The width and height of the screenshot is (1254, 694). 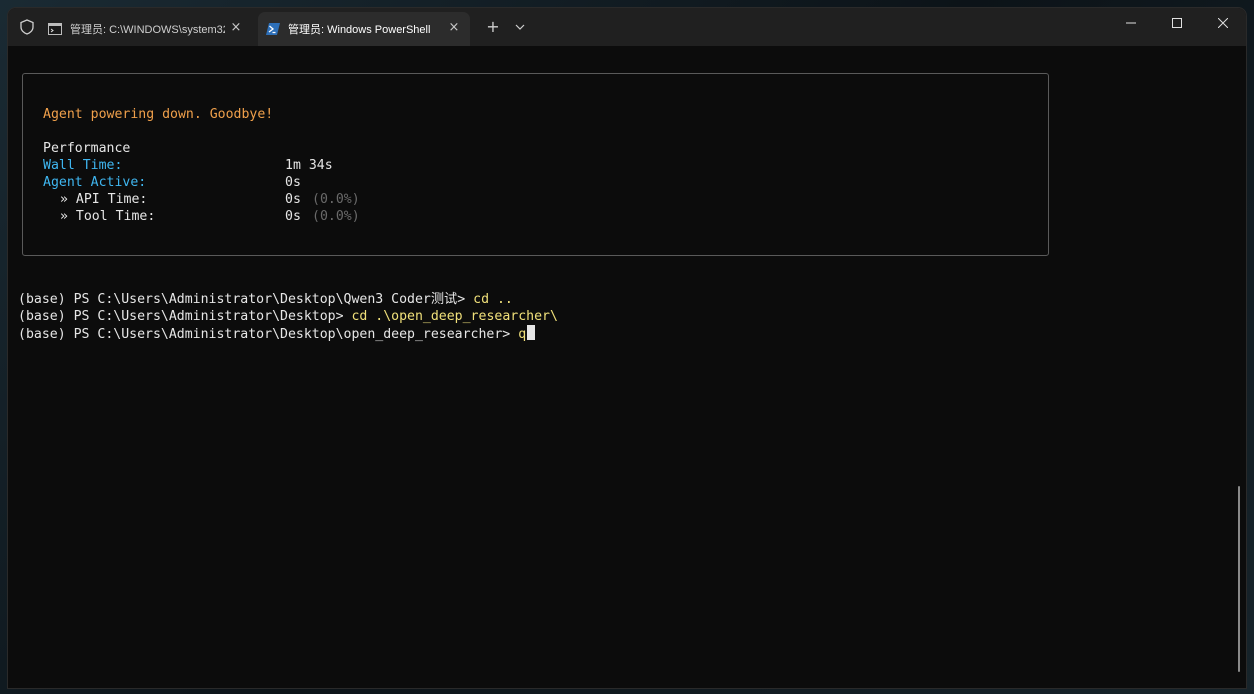 I want to click on minimize-icon, so click(x=1131, y=23).